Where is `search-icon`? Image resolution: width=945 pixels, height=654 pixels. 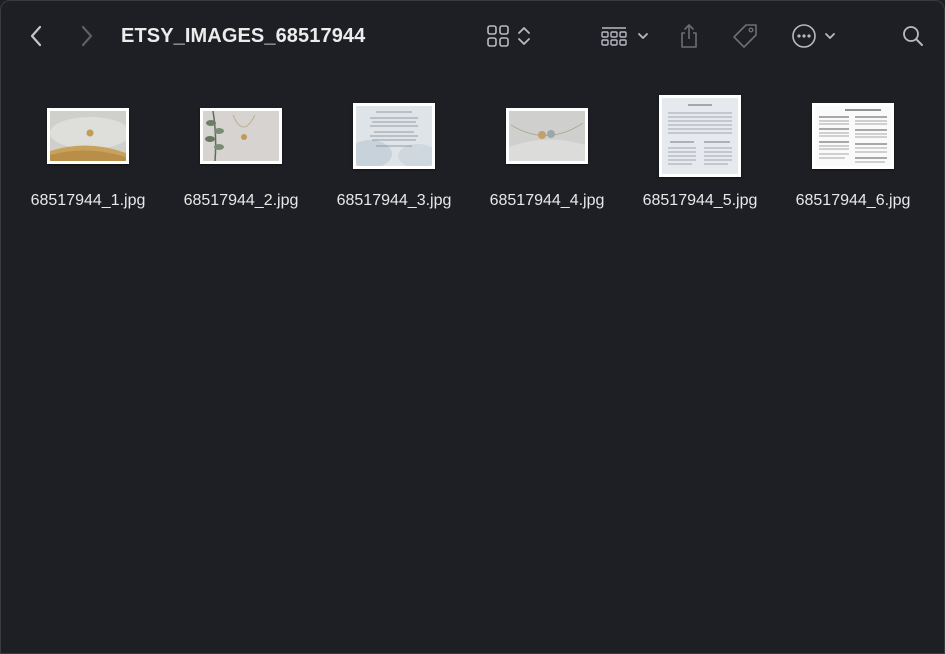
search-icon is located at coordinates (913, 36).